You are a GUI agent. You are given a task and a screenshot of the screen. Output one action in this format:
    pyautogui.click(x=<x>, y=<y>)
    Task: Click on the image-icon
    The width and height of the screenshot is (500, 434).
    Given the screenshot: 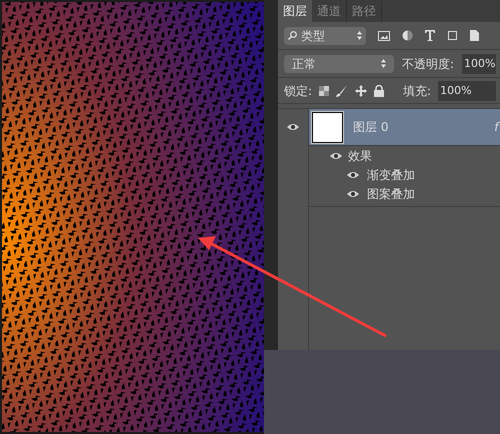 What is the action you would take?
    pyautogui.click(x=384, y=35)
    